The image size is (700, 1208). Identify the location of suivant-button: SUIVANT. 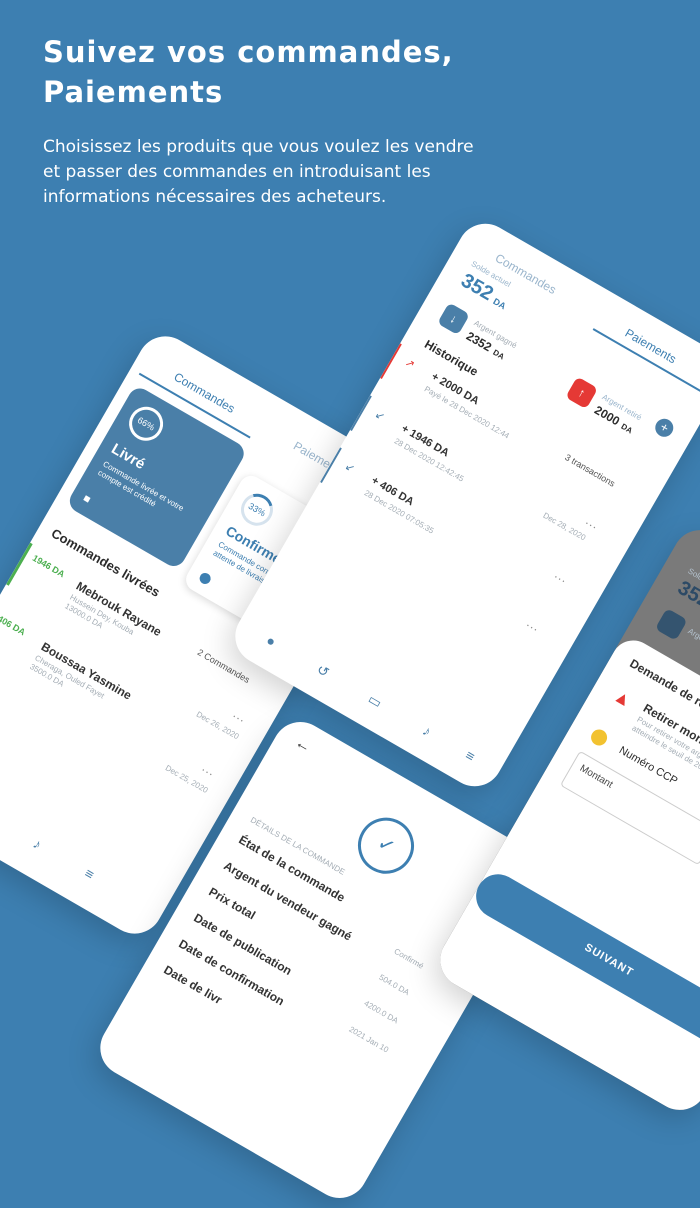
(584, 960).